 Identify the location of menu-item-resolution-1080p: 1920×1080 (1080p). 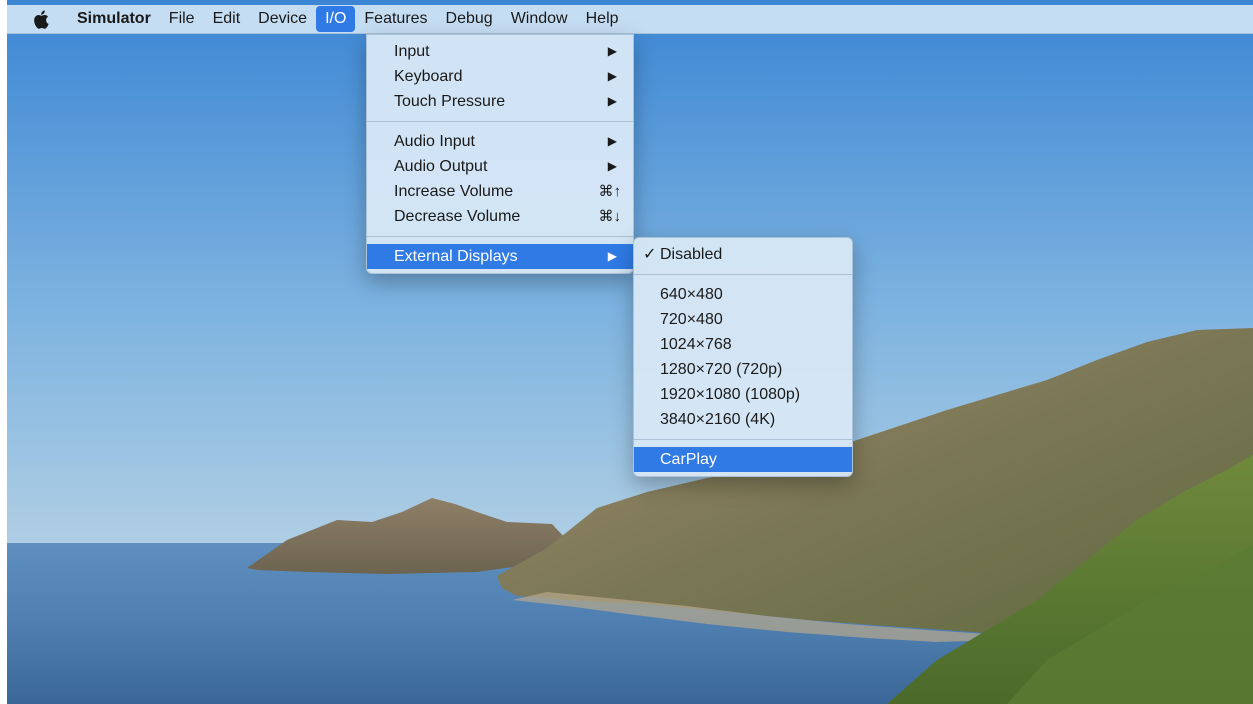
(743, 394).